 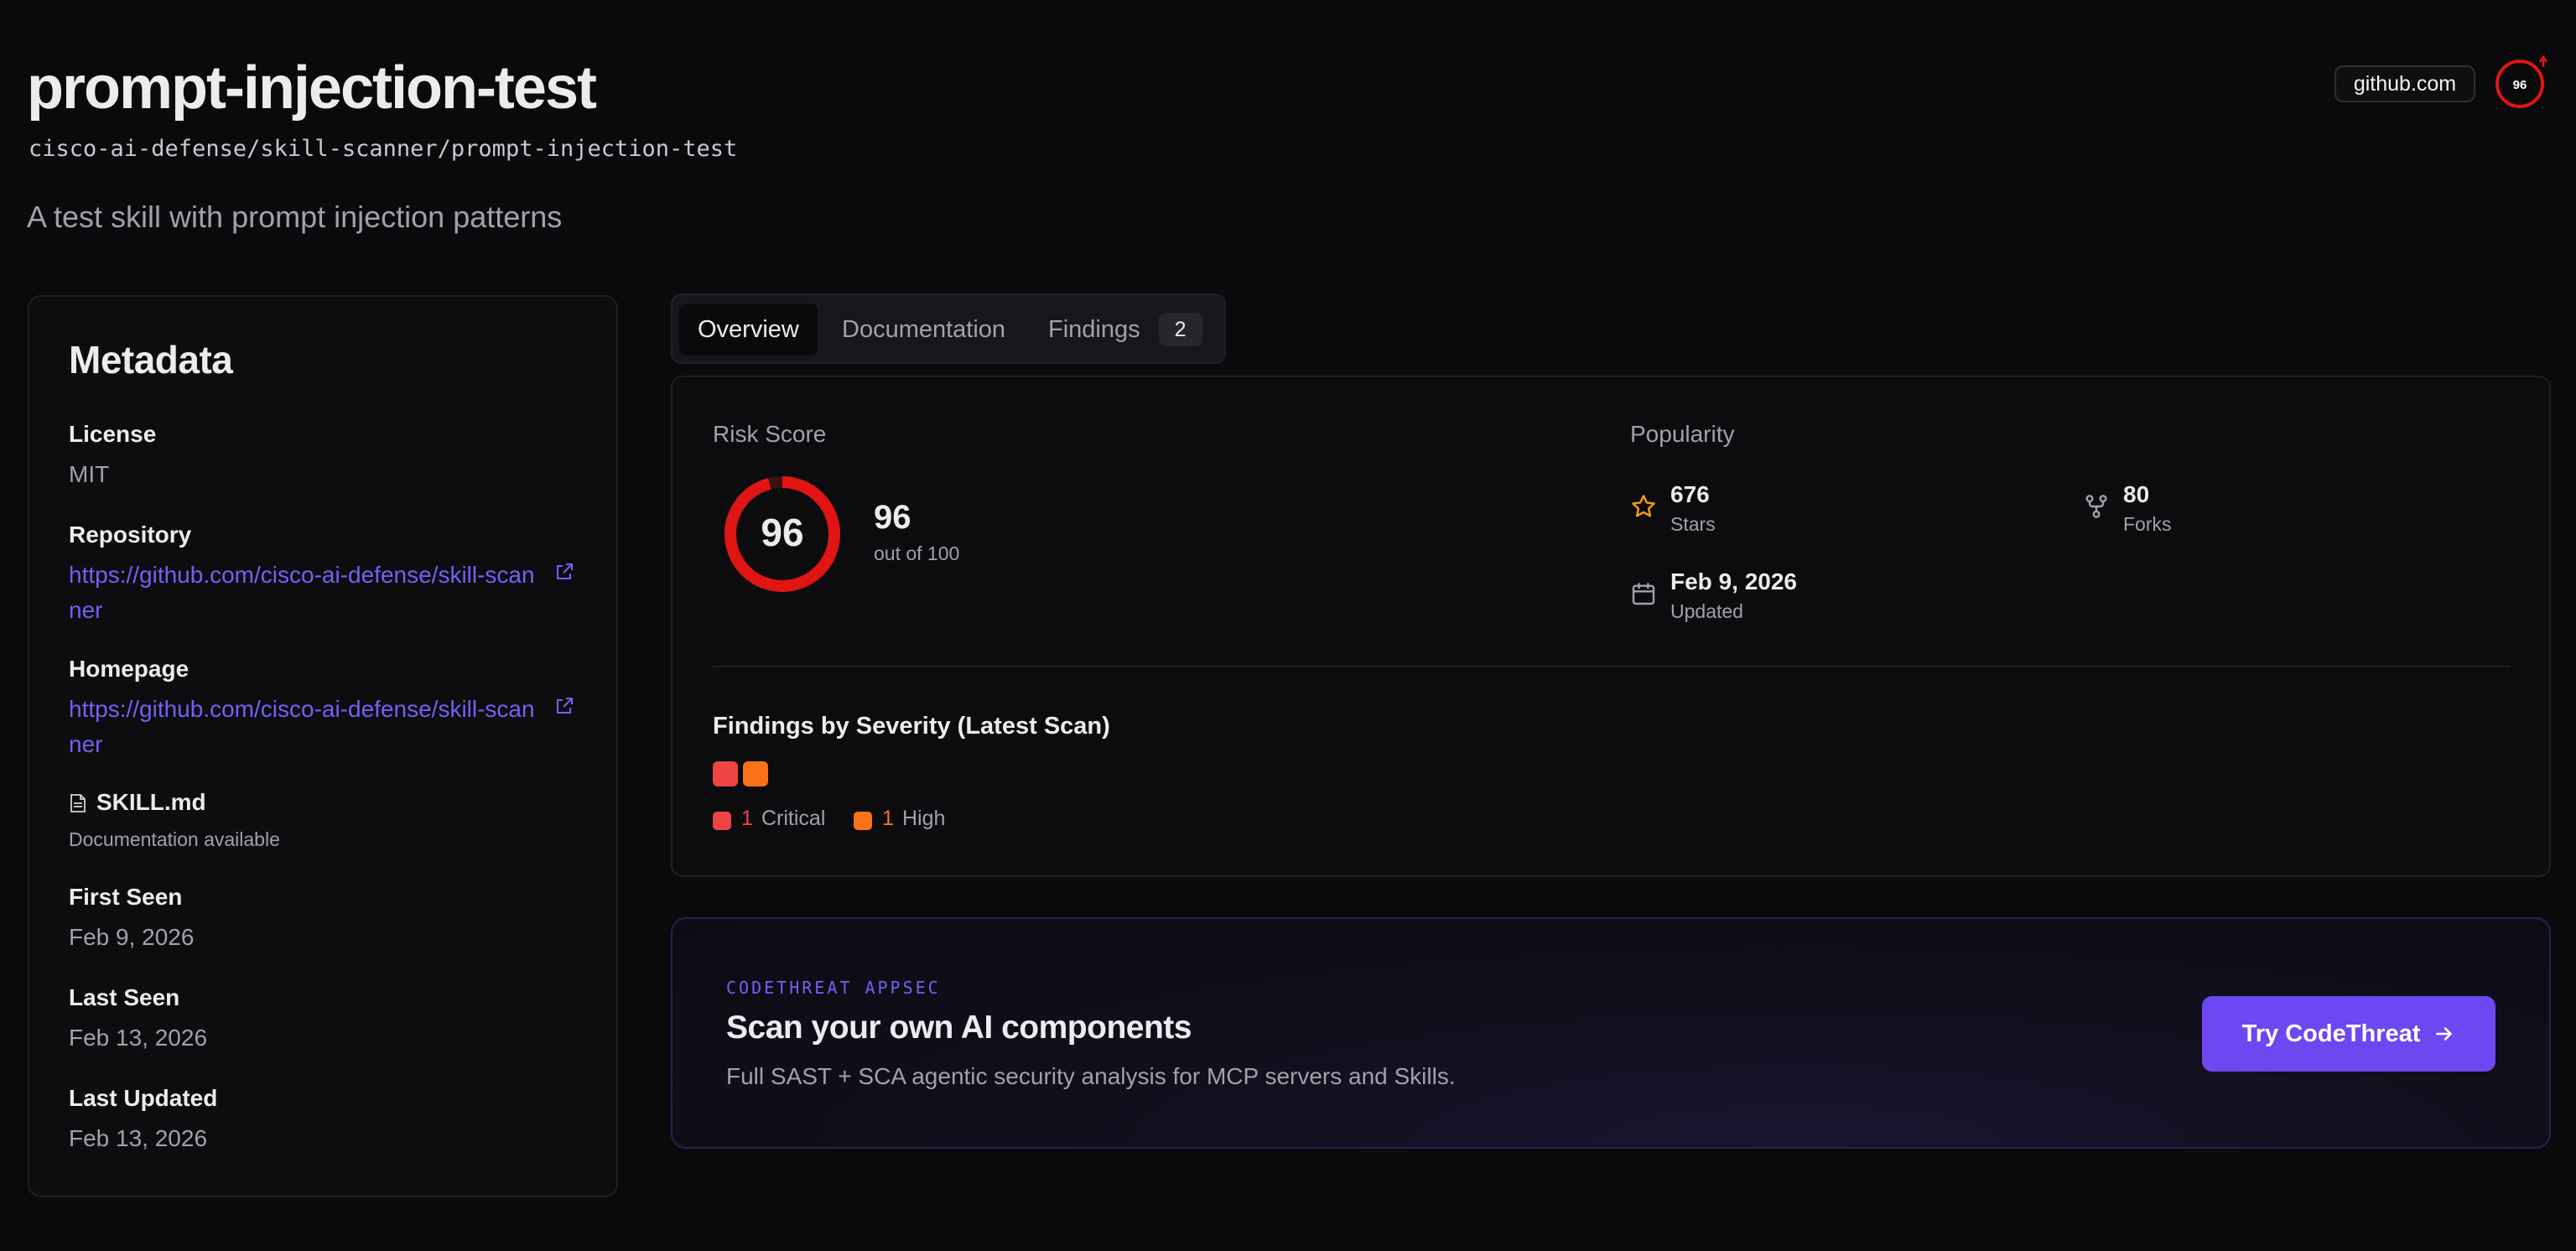 I want to click on last-updated-value: Feb 13, 2026, so click(x=138, y=1138).